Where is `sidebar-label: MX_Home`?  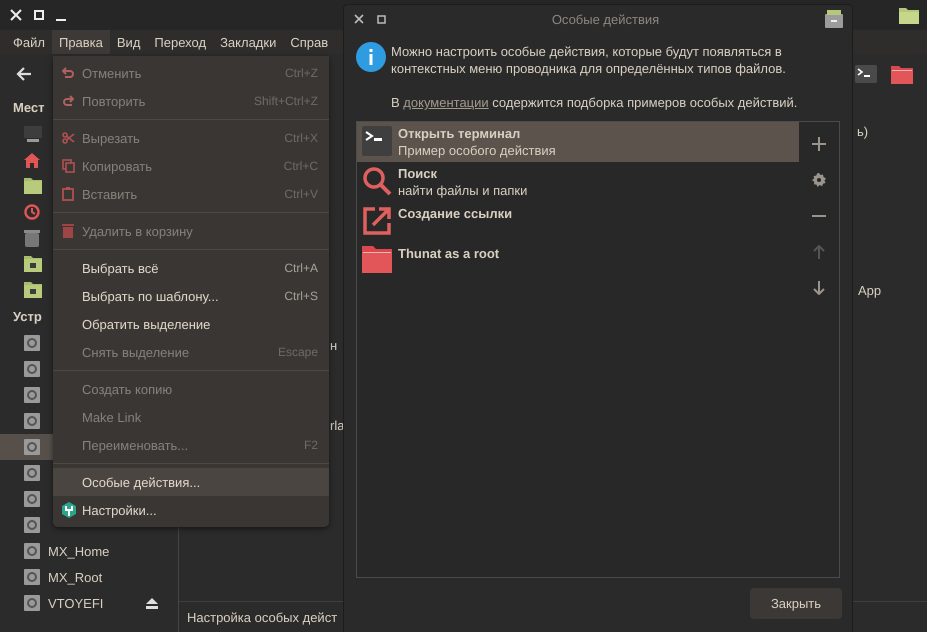
sidebar-label: MX_Home is located at coordinates (79, 551).